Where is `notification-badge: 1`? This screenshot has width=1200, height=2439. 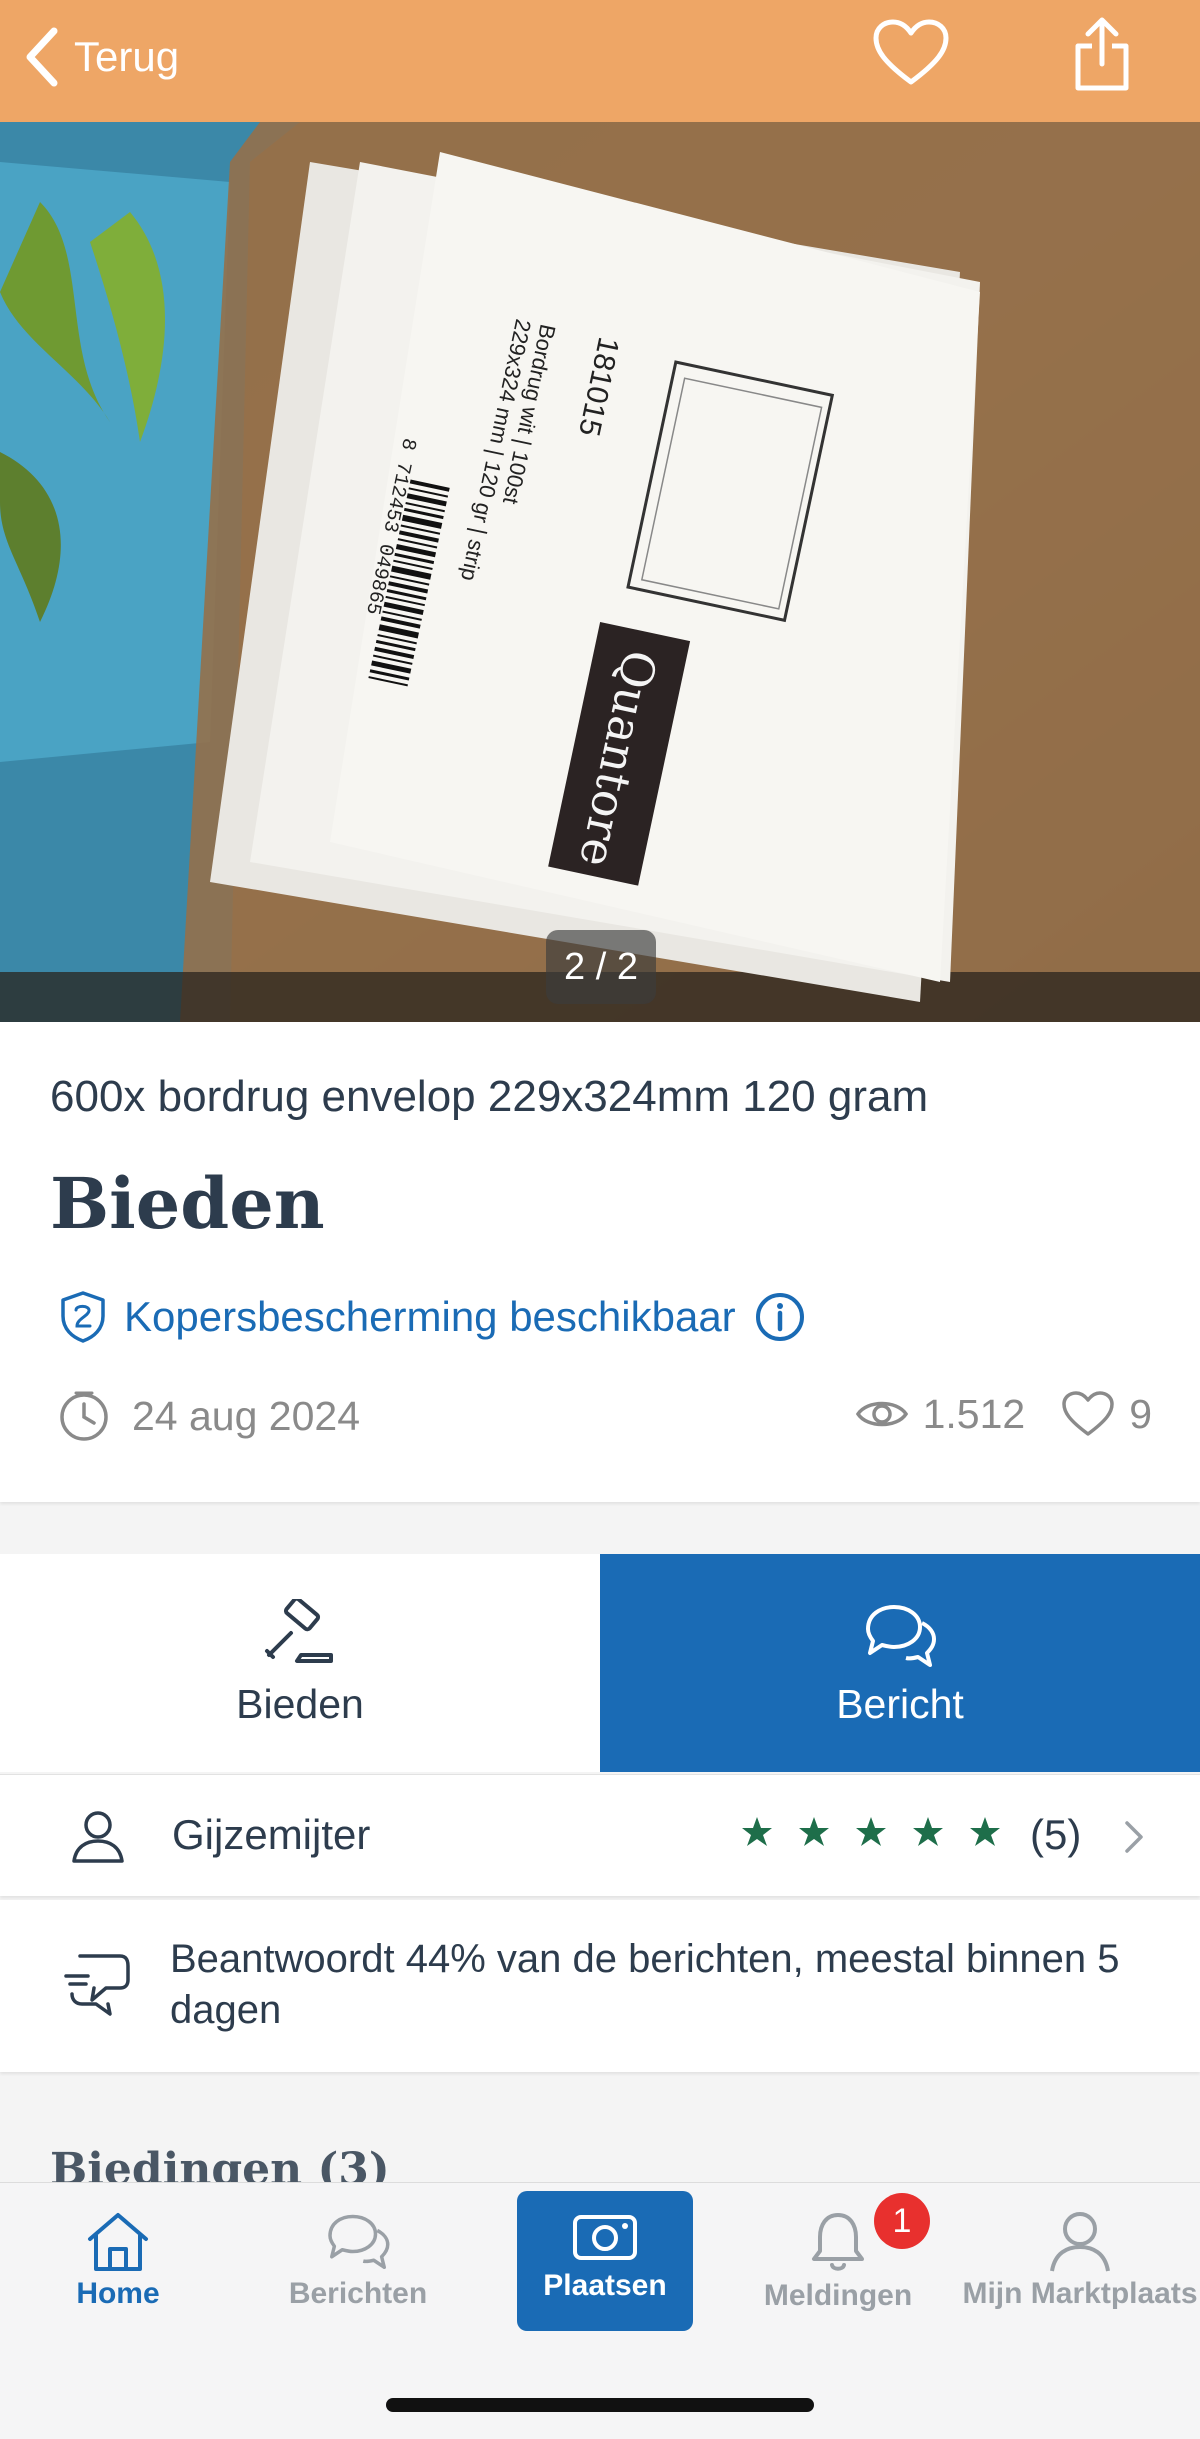
notification-badge: 1 is located at coordinates (902, 2221).